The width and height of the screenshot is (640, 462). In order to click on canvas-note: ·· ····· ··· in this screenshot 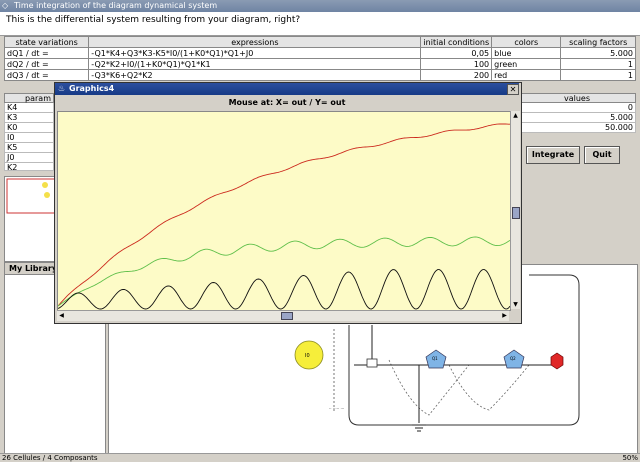, I will do `click(336, 408)`.